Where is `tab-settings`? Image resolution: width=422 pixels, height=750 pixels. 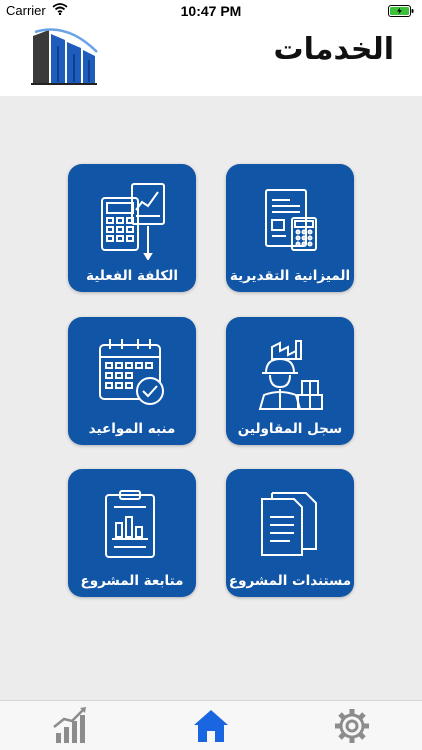
tab-settings is located at coordinates (352, 726).